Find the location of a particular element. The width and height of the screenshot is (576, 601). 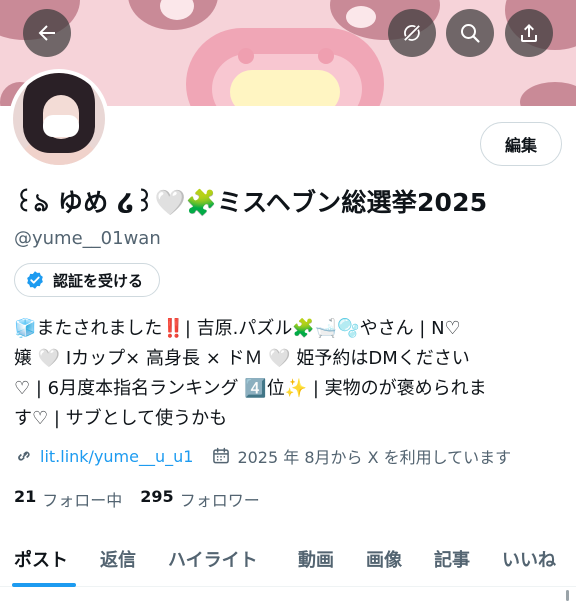

tab-label: 記事 is located at coordinates (452, 560).